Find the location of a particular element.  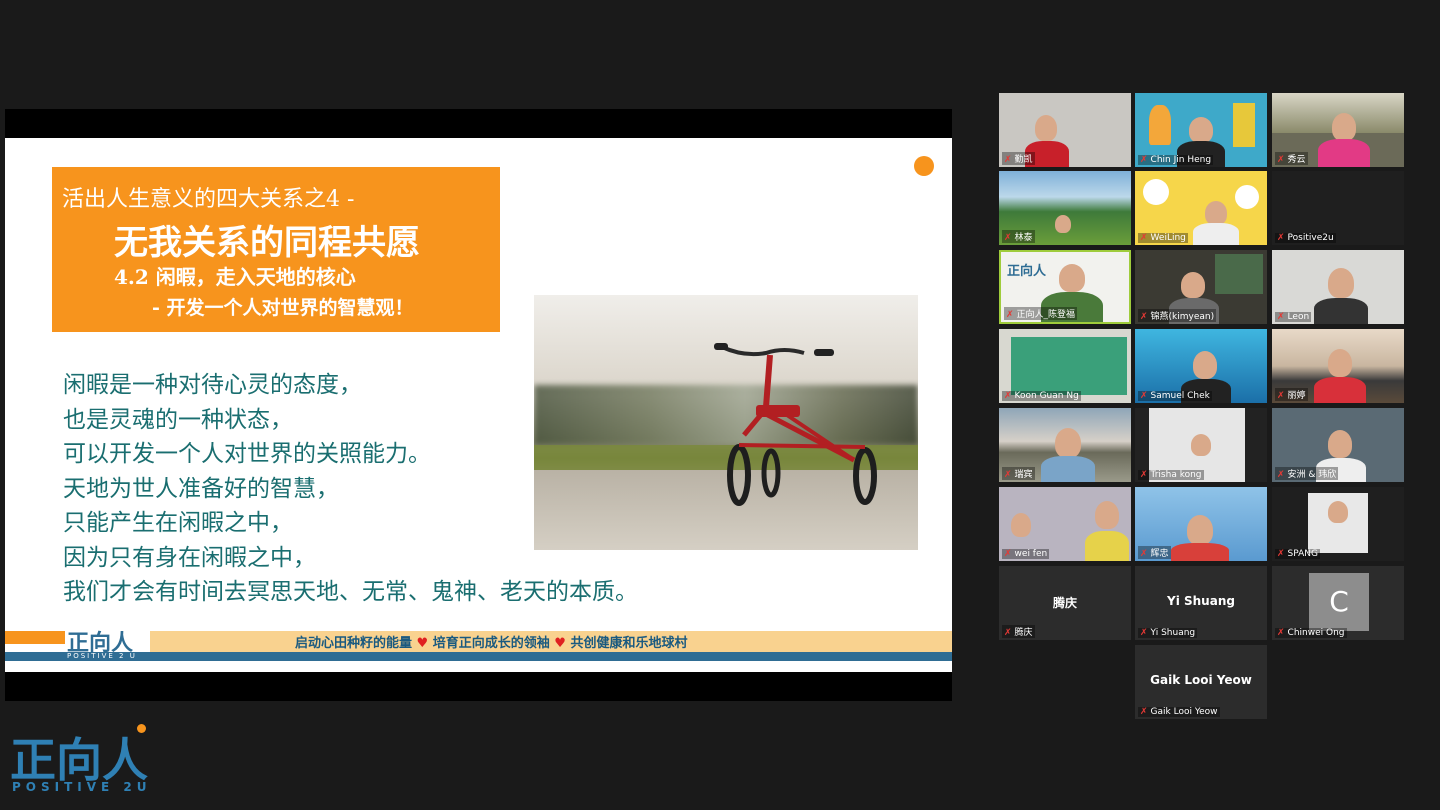

participant-name: ✗ 腾庆 is located at coordinates (1018, 631).